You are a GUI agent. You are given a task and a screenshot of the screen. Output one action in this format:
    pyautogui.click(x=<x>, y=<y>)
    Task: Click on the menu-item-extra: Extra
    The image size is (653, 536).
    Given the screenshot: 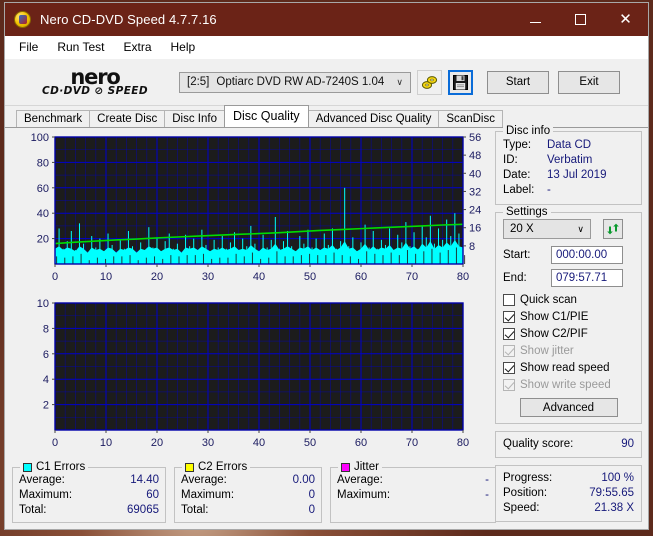 What is the action you would take?
    pyautogui.click(x=139, y=47)
    